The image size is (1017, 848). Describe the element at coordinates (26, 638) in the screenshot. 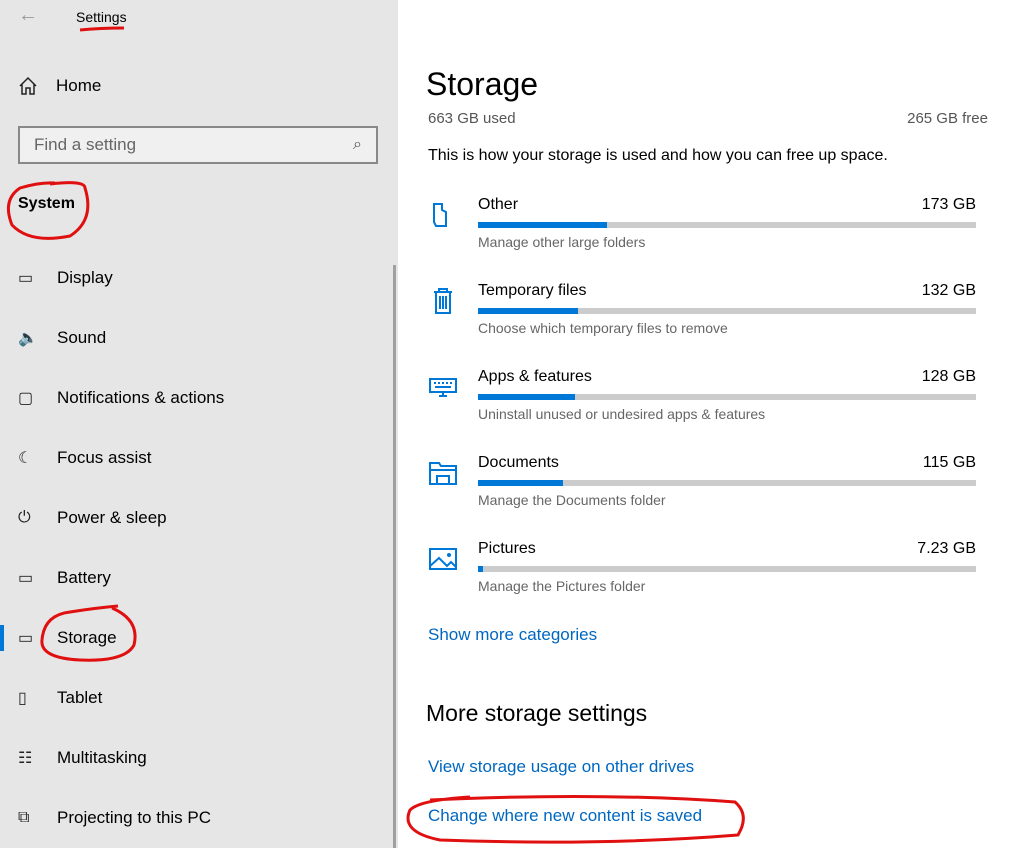

I see `drive-icon: ▭` at that location.